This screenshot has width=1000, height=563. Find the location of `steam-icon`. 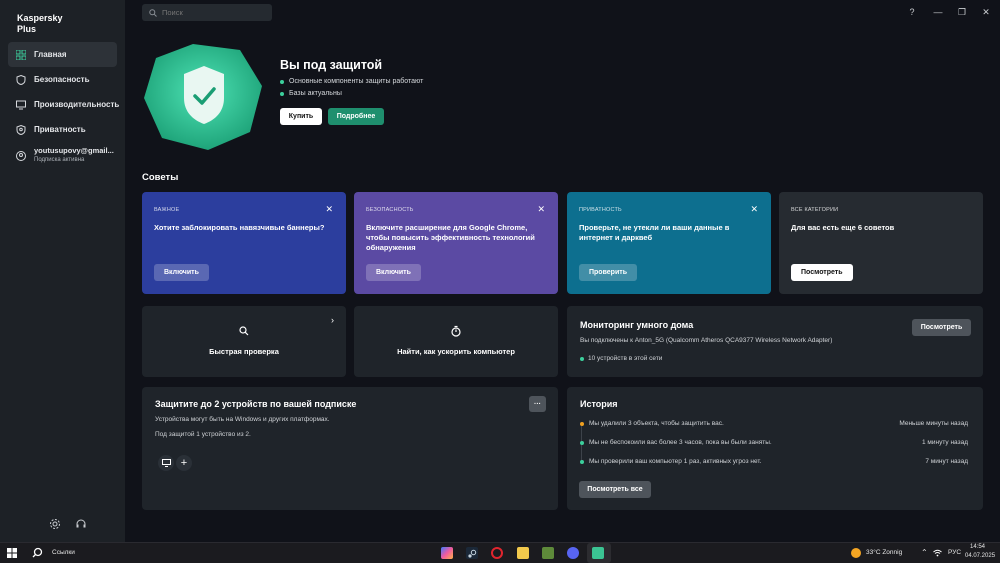

steam-icon is located at coordinates (472, 553).